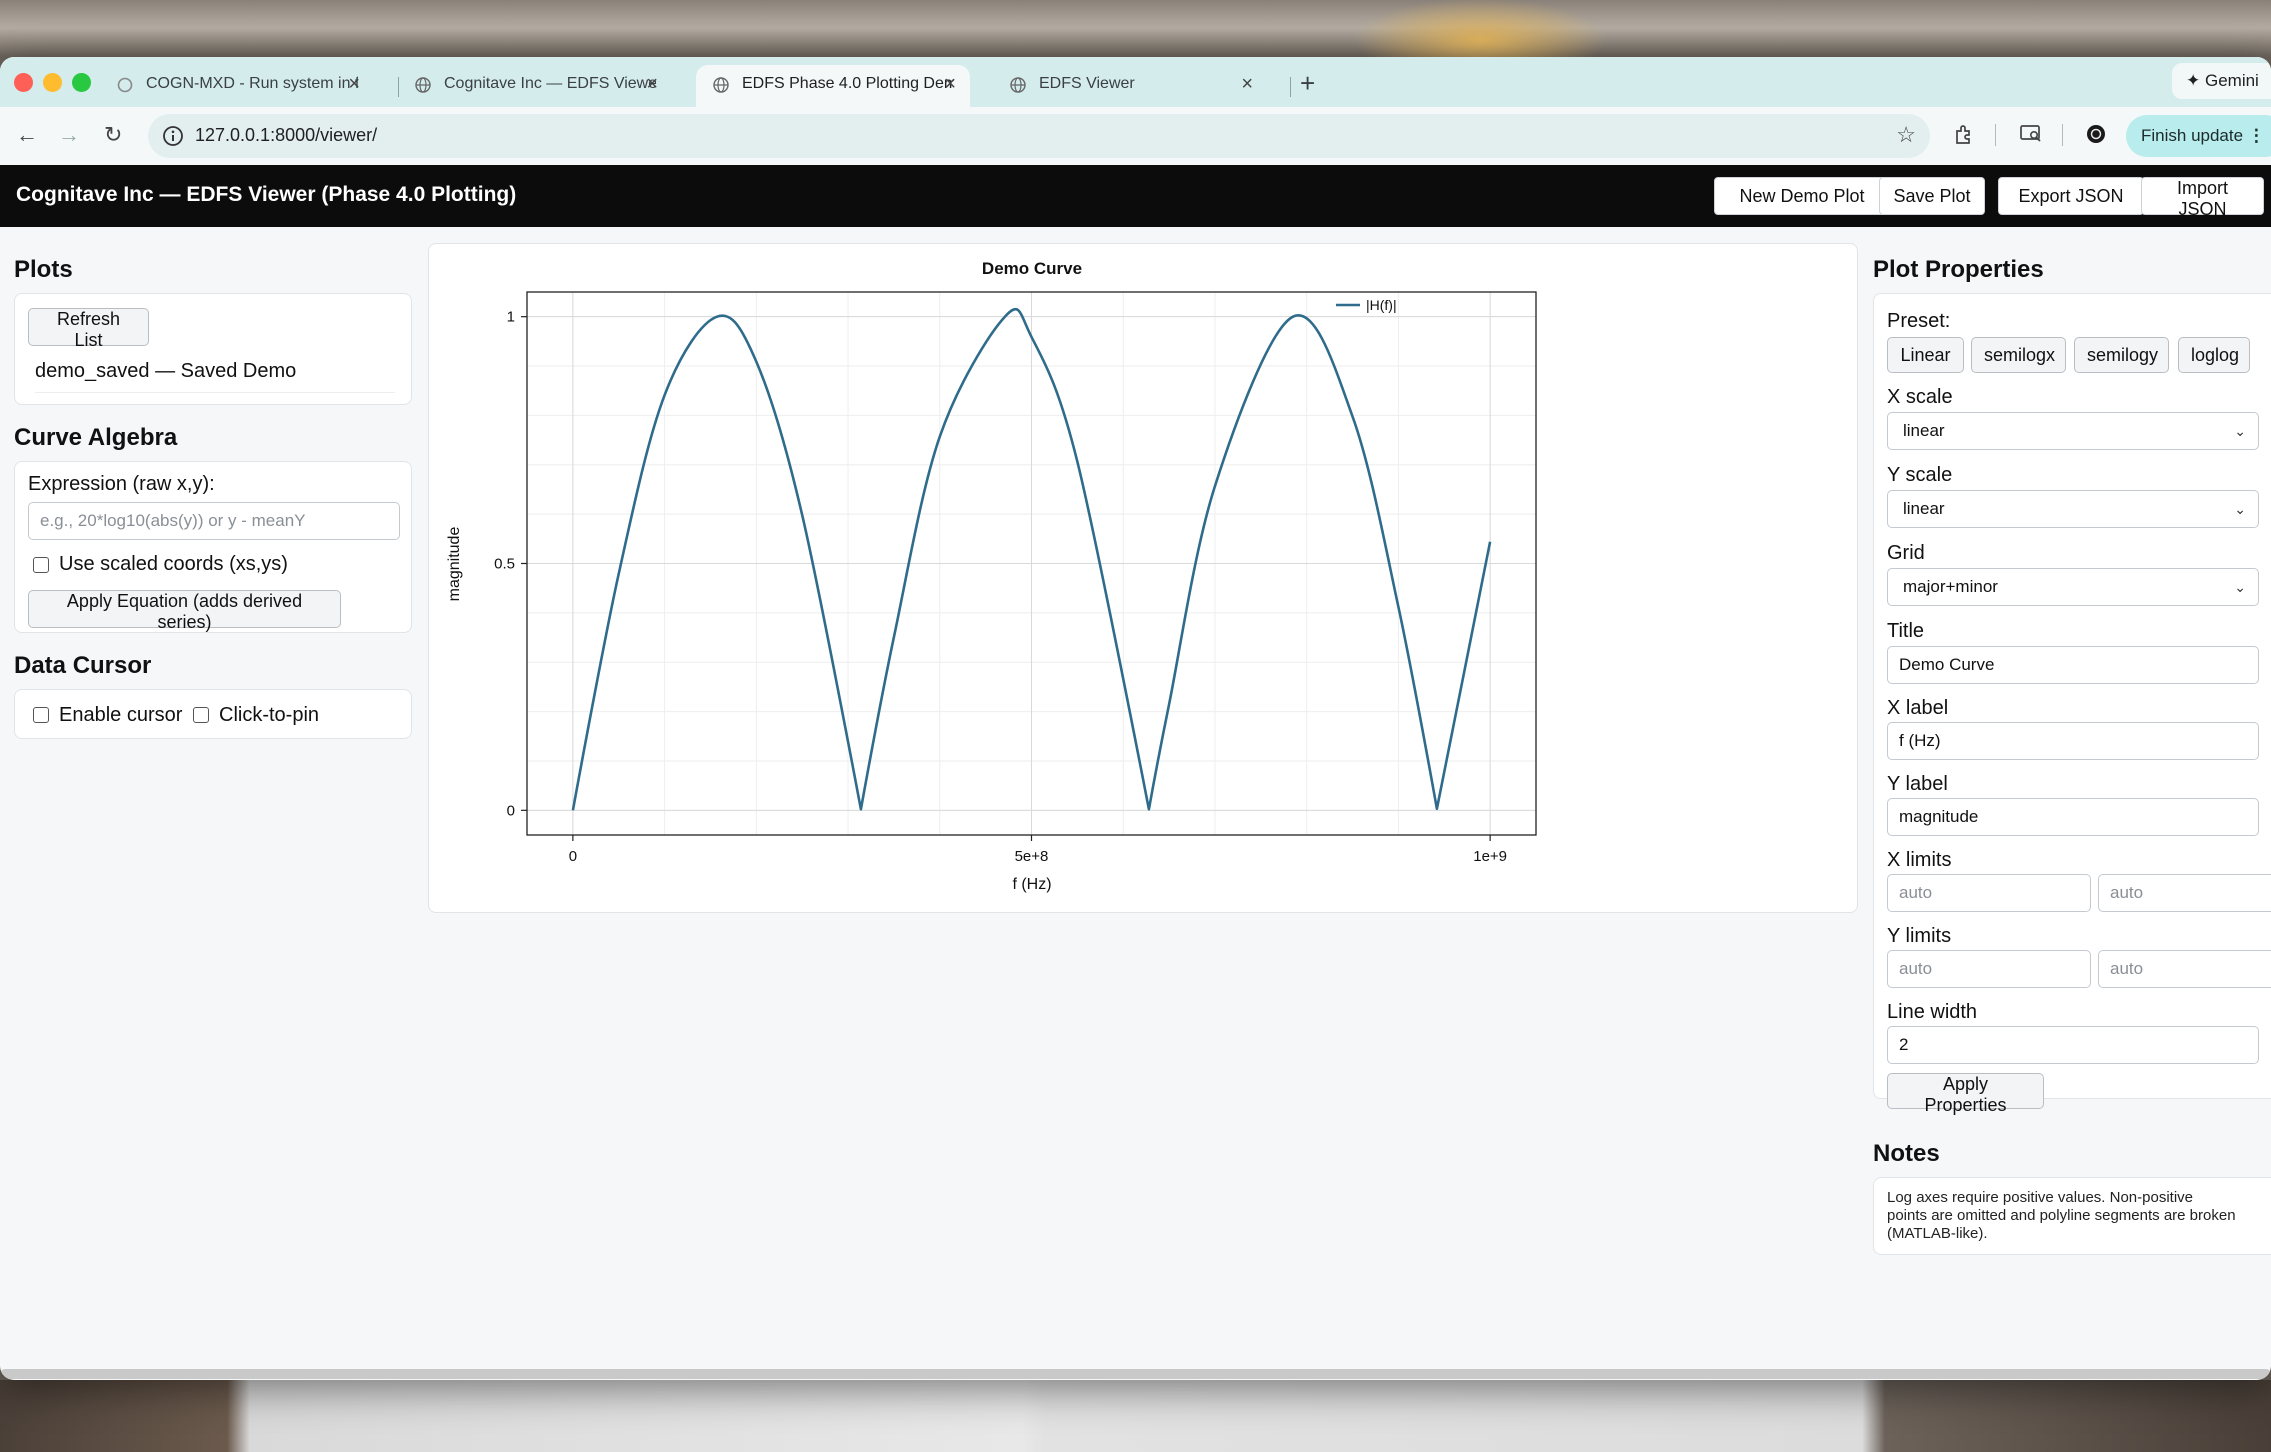 This screenshot has width=2271, height=1452. What do you see at coordinates (1964, 137) in the screenshot?
I see `extensions-puzzle-icon` at bounding box center [1964, 137].